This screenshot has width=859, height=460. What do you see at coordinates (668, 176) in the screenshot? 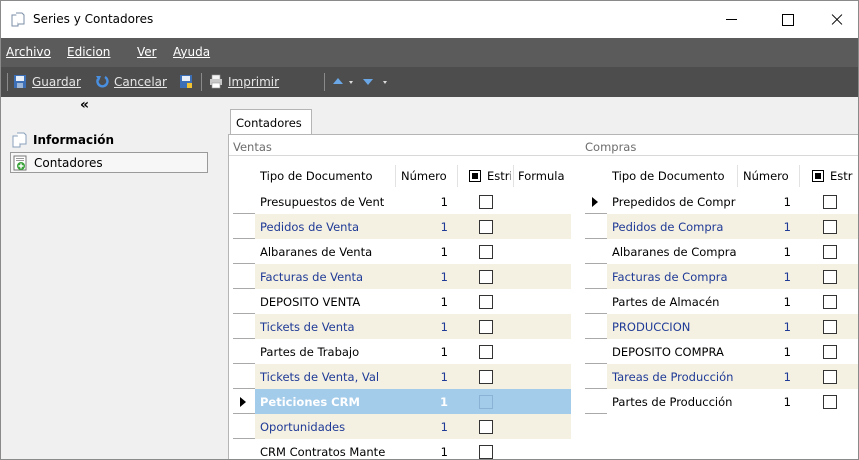
I see `column-header-tipo: Tipo de Documento` at bounding box center [668, 176].